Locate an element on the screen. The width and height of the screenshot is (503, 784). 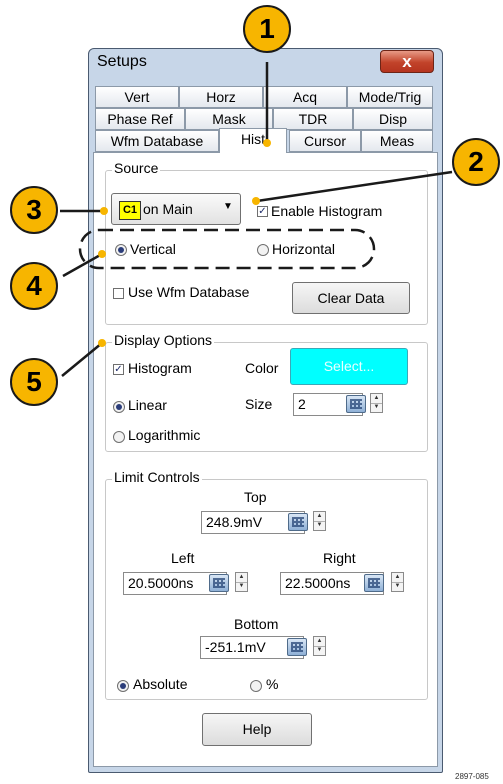
callout-4: 4 is located at coordinates (34, 286).